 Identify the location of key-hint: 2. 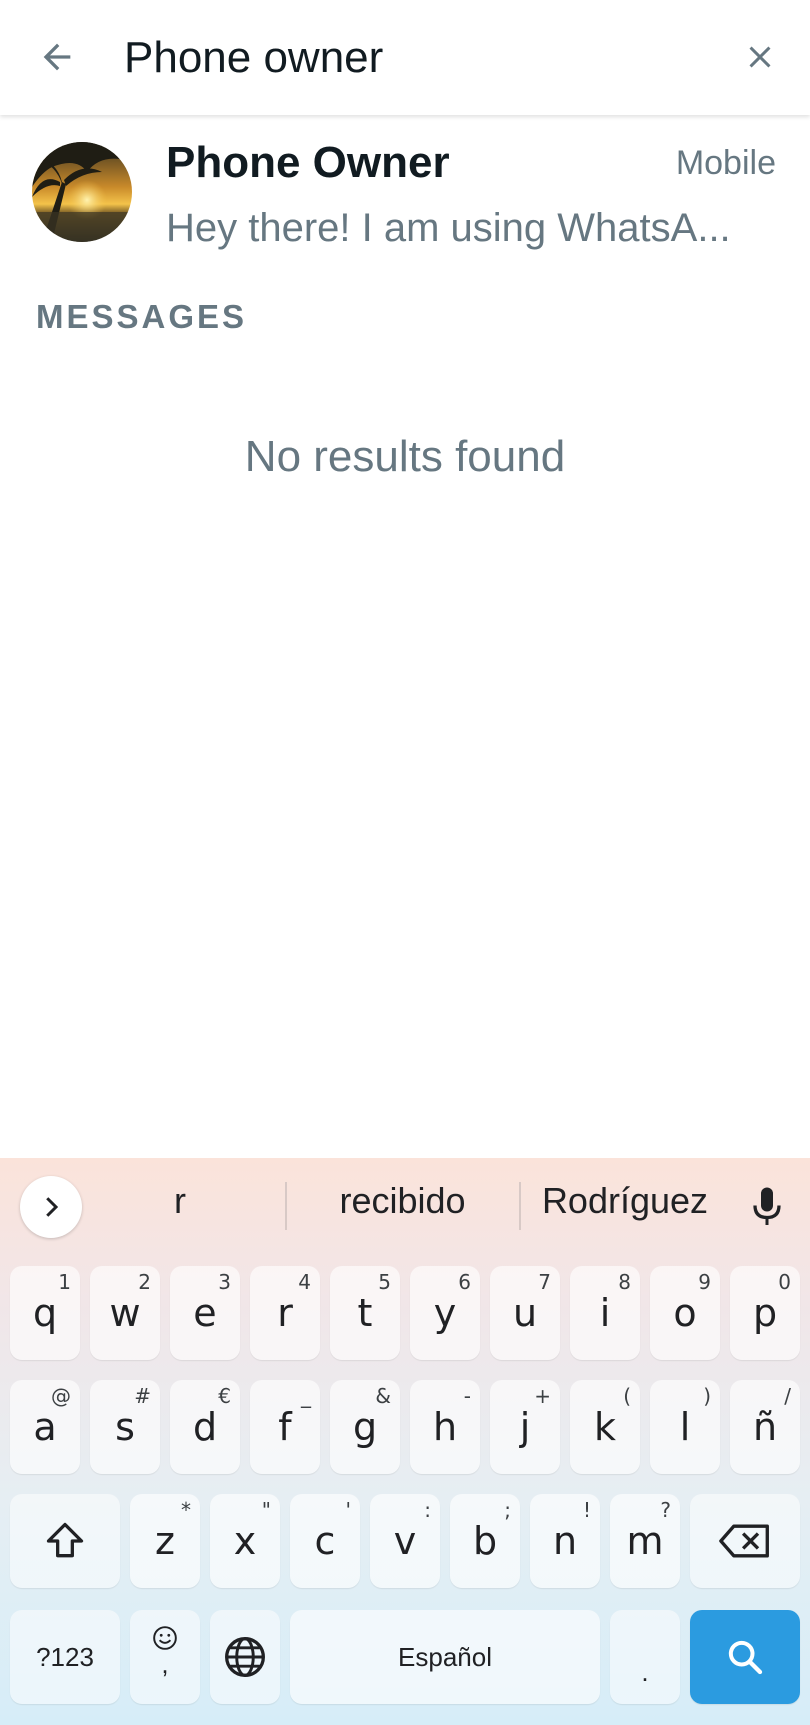
(144, 1282).